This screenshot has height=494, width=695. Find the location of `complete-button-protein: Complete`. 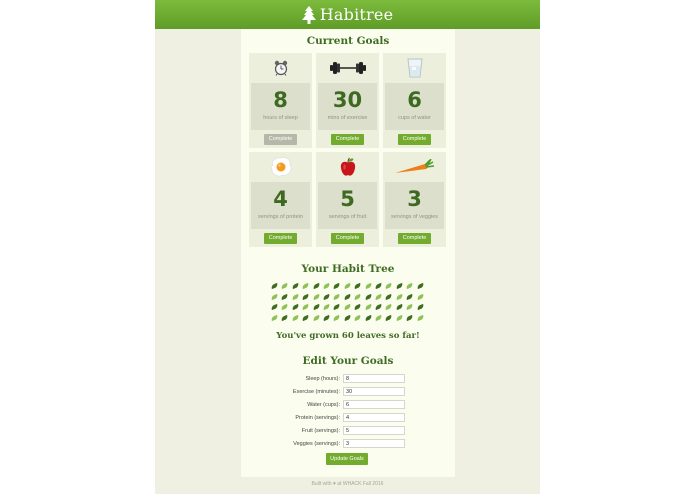

complete-button-protein: Complete is located at coordinates (280, 238).